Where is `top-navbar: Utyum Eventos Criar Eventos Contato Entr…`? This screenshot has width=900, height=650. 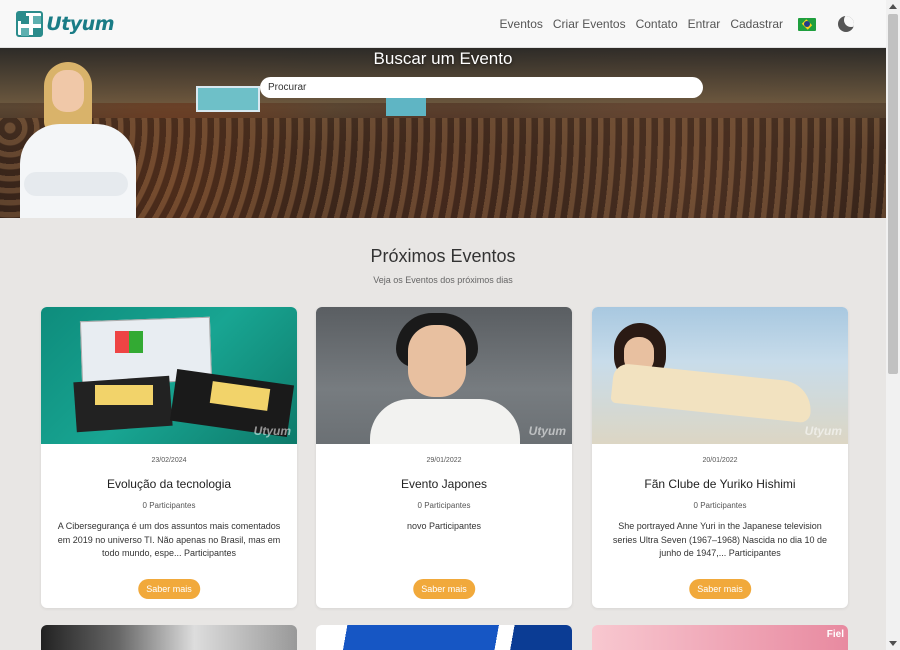 top-navbar: Utyum Eventos Criar Eventos Contato Entr… is located at coordinates (443, 24).